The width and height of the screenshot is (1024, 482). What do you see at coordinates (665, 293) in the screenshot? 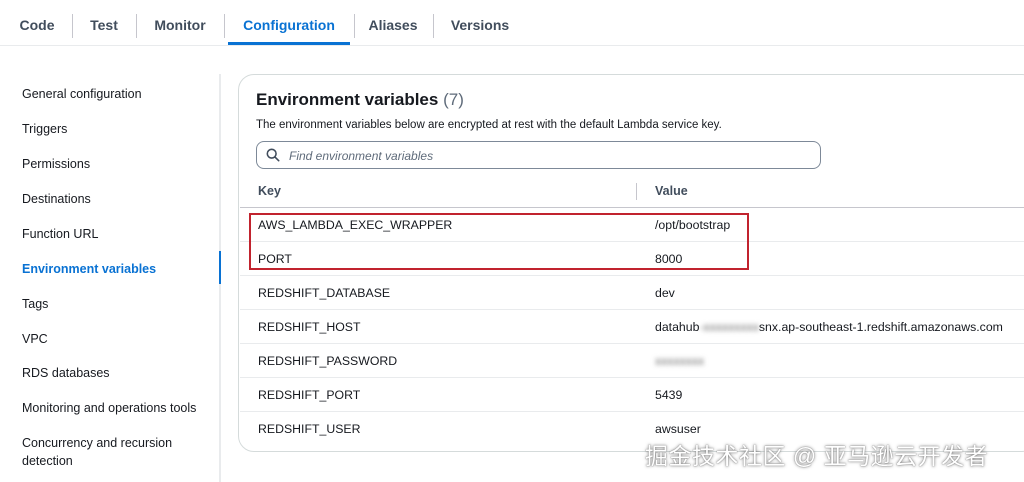
I see `env-value: dev` at bounding box center [665, 293].